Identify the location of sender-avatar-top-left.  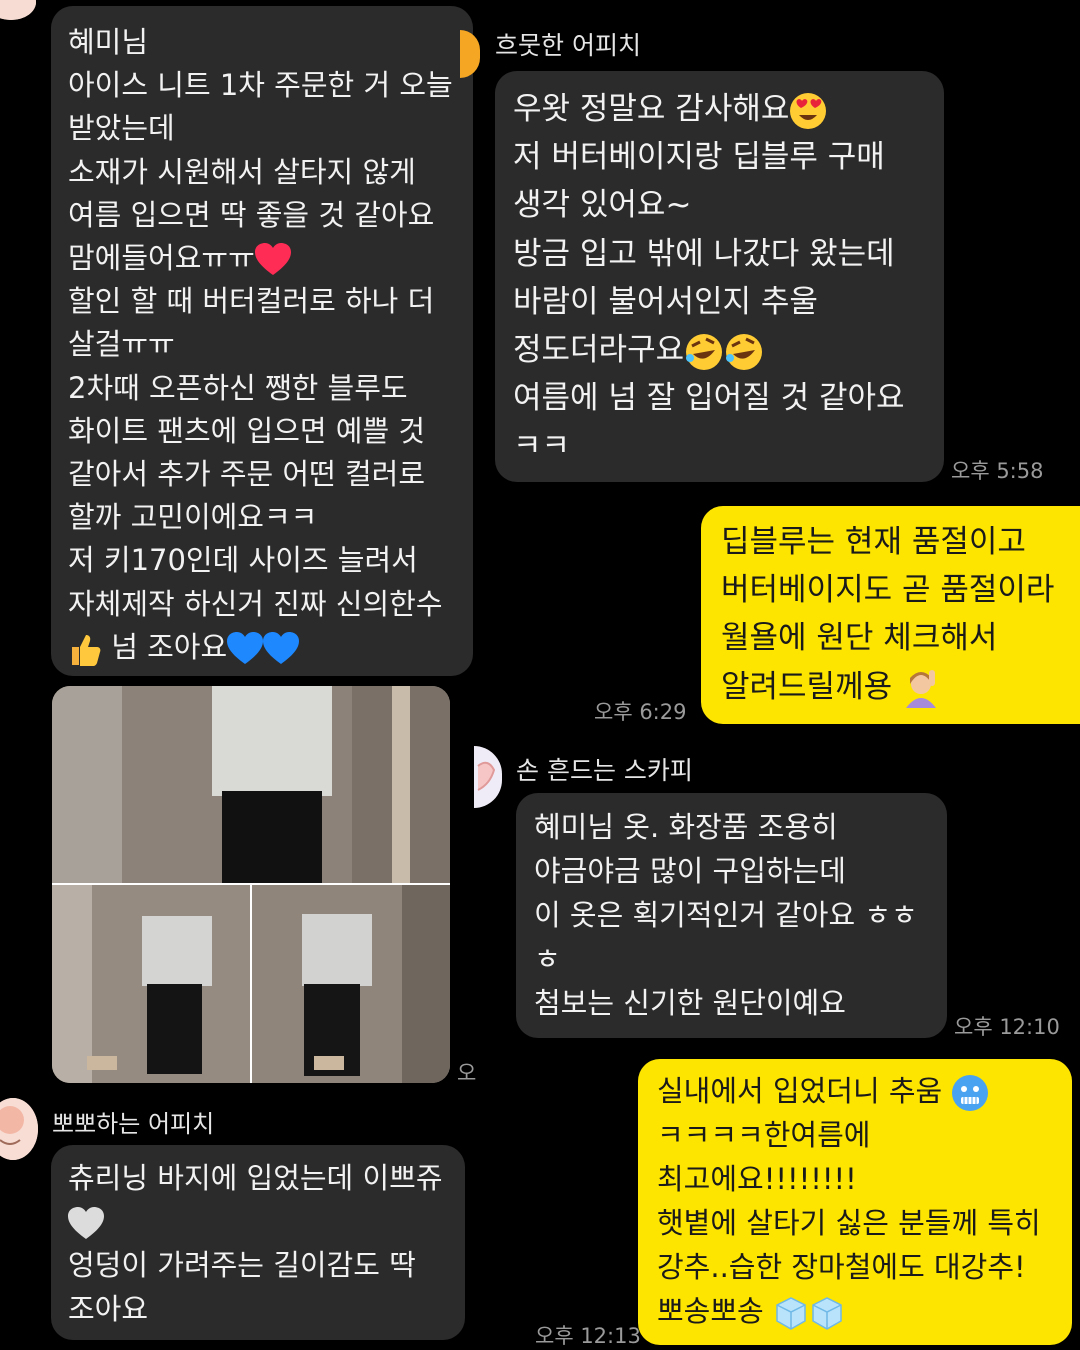
(18, 10).